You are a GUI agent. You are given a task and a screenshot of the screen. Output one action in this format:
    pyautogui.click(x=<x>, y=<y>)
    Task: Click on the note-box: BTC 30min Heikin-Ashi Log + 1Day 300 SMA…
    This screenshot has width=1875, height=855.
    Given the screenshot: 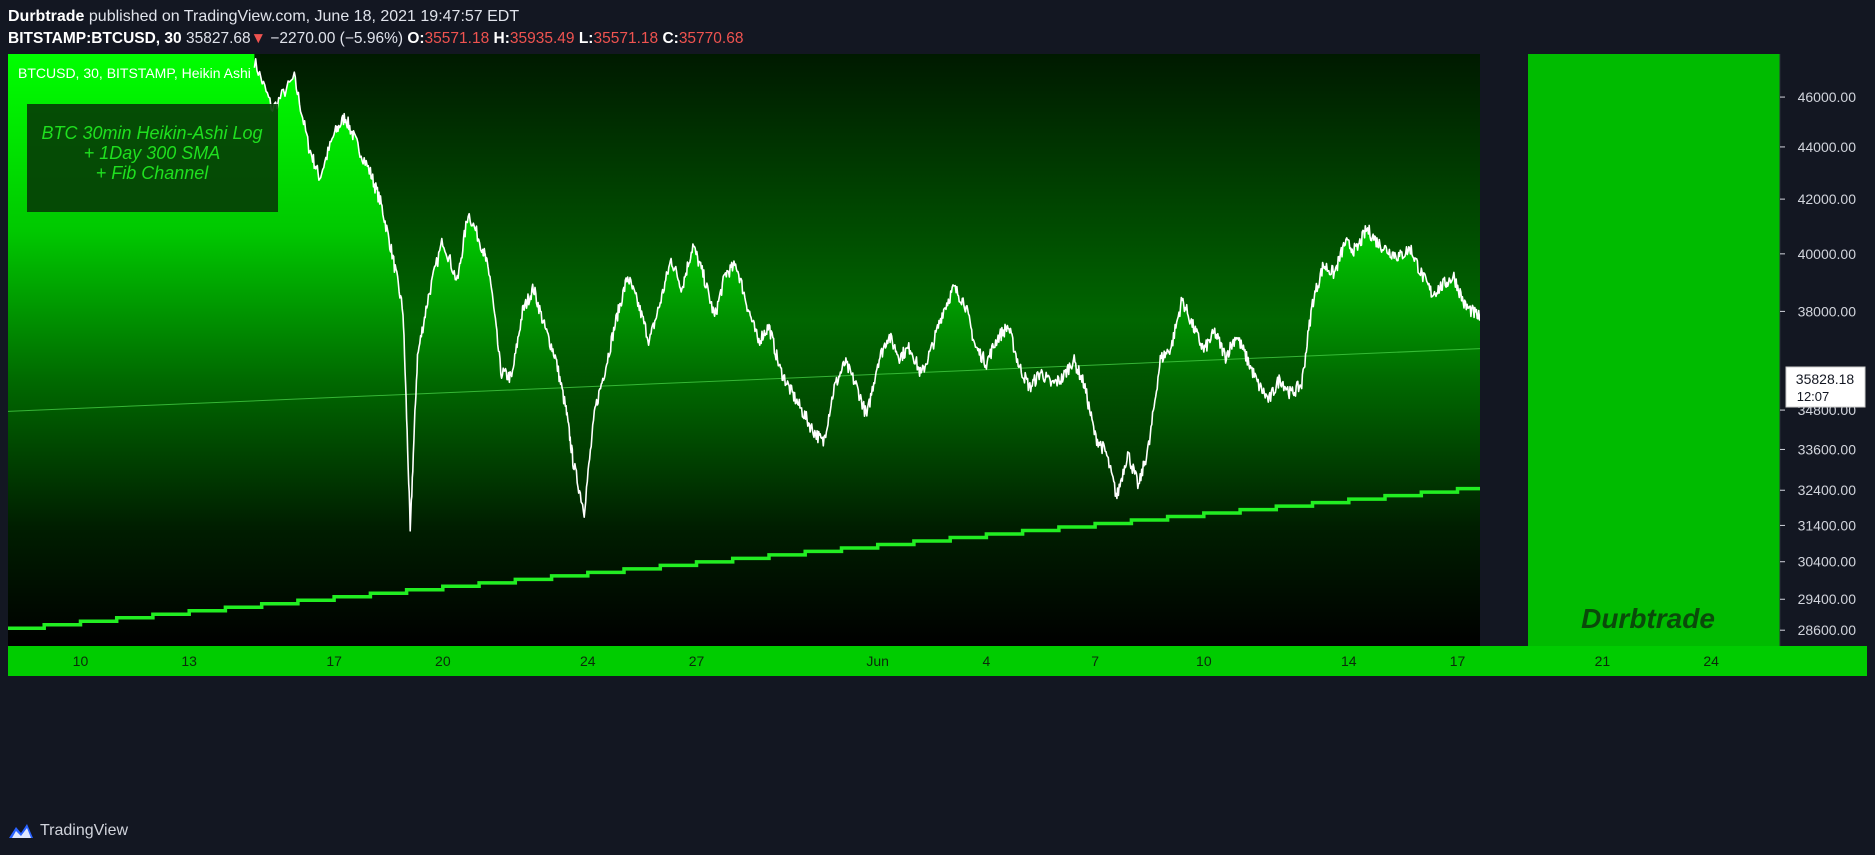 What is the action you would take?
    pyautogui.click(x=152, y=158)
    